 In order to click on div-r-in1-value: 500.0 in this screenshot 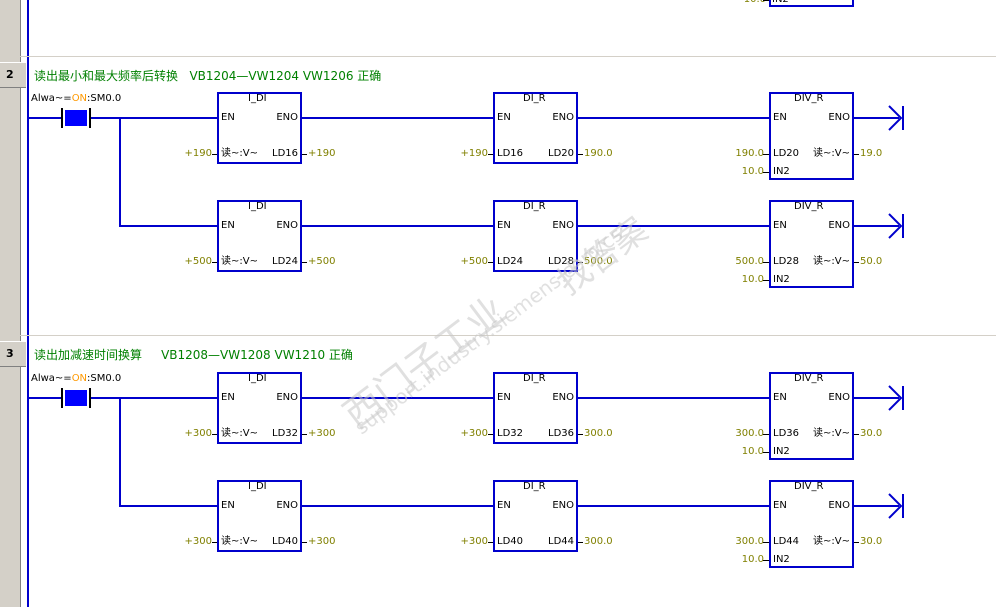, I will do `click(749, 261)`.